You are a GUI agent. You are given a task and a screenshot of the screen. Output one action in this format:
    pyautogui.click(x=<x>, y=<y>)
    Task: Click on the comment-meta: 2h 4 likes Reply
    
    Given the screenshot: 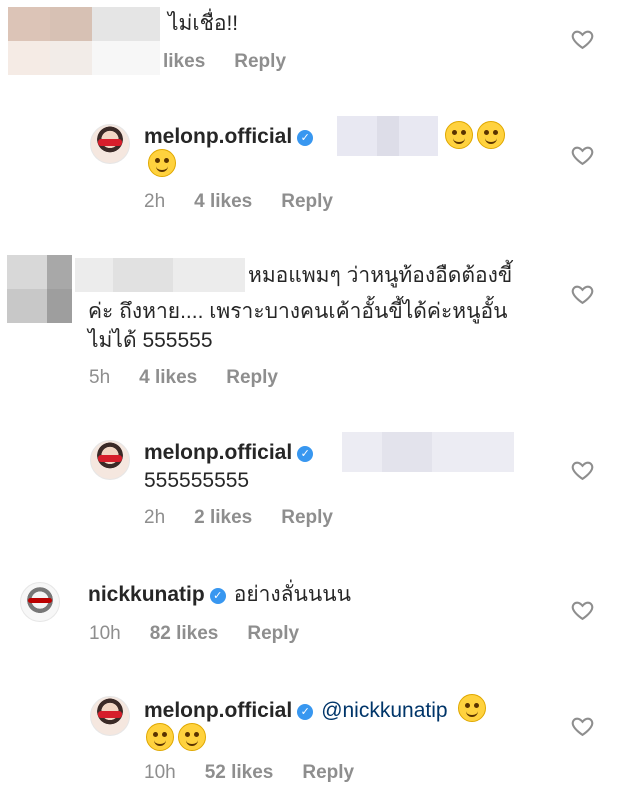 What is the action you would take?
    pyautogui.click(x=253, y=202)
    